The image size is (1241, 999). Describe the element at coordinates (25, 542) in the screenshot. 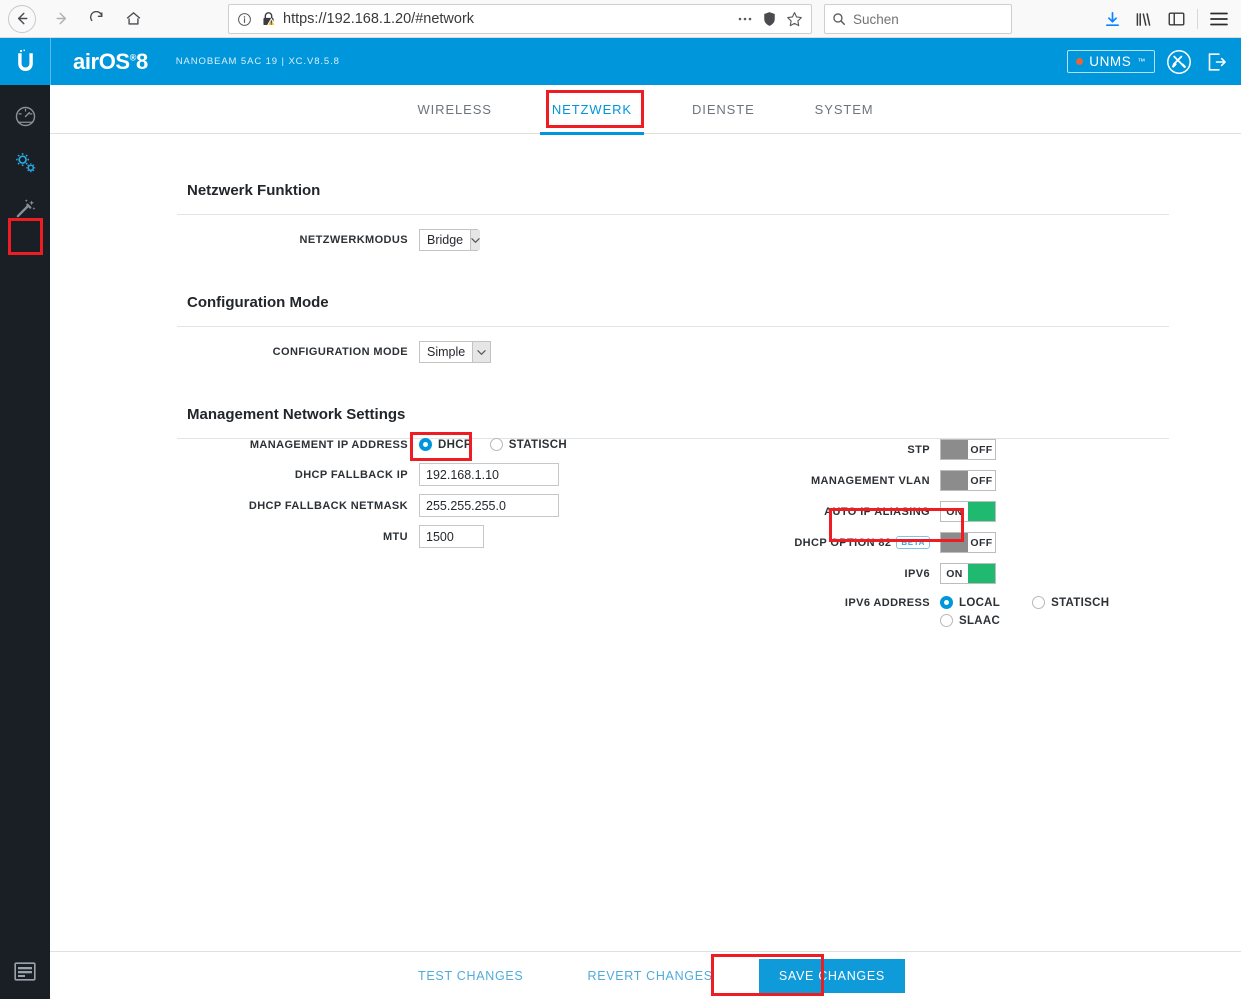

I see `left-sidebar` at that location.